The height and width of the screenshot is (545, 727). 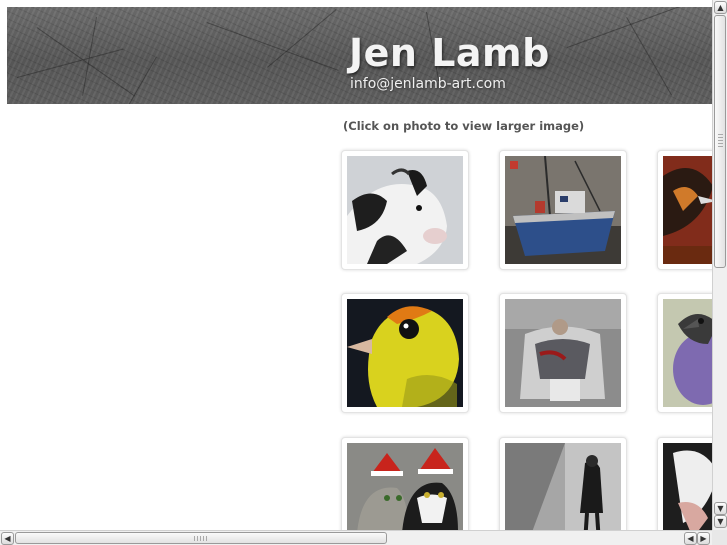 I want to click on gallery-hint: (Click on photo to view larger image), so click(x=464, y=126).